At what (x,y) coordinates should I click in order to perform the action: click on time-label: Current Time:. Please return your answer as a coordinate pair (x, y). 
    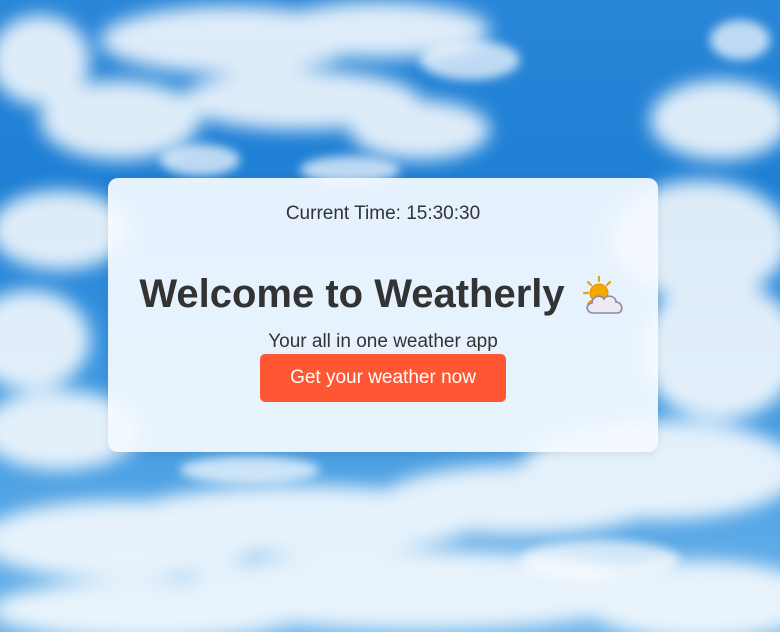
    Looking at the image, I should click on (343, 213).